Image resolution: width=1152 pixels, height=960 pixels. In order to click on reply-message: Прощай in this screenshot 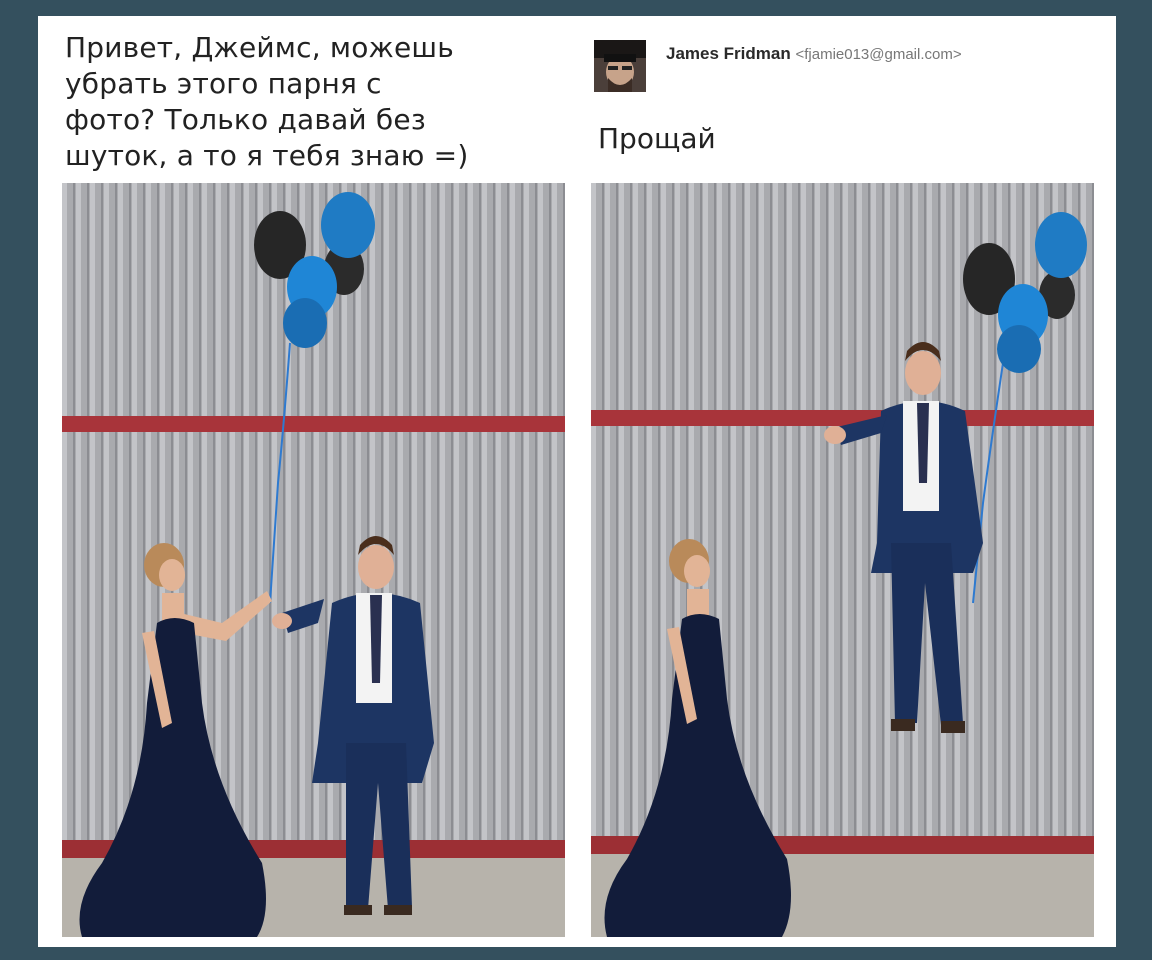, I will do `click(657, 138)`.